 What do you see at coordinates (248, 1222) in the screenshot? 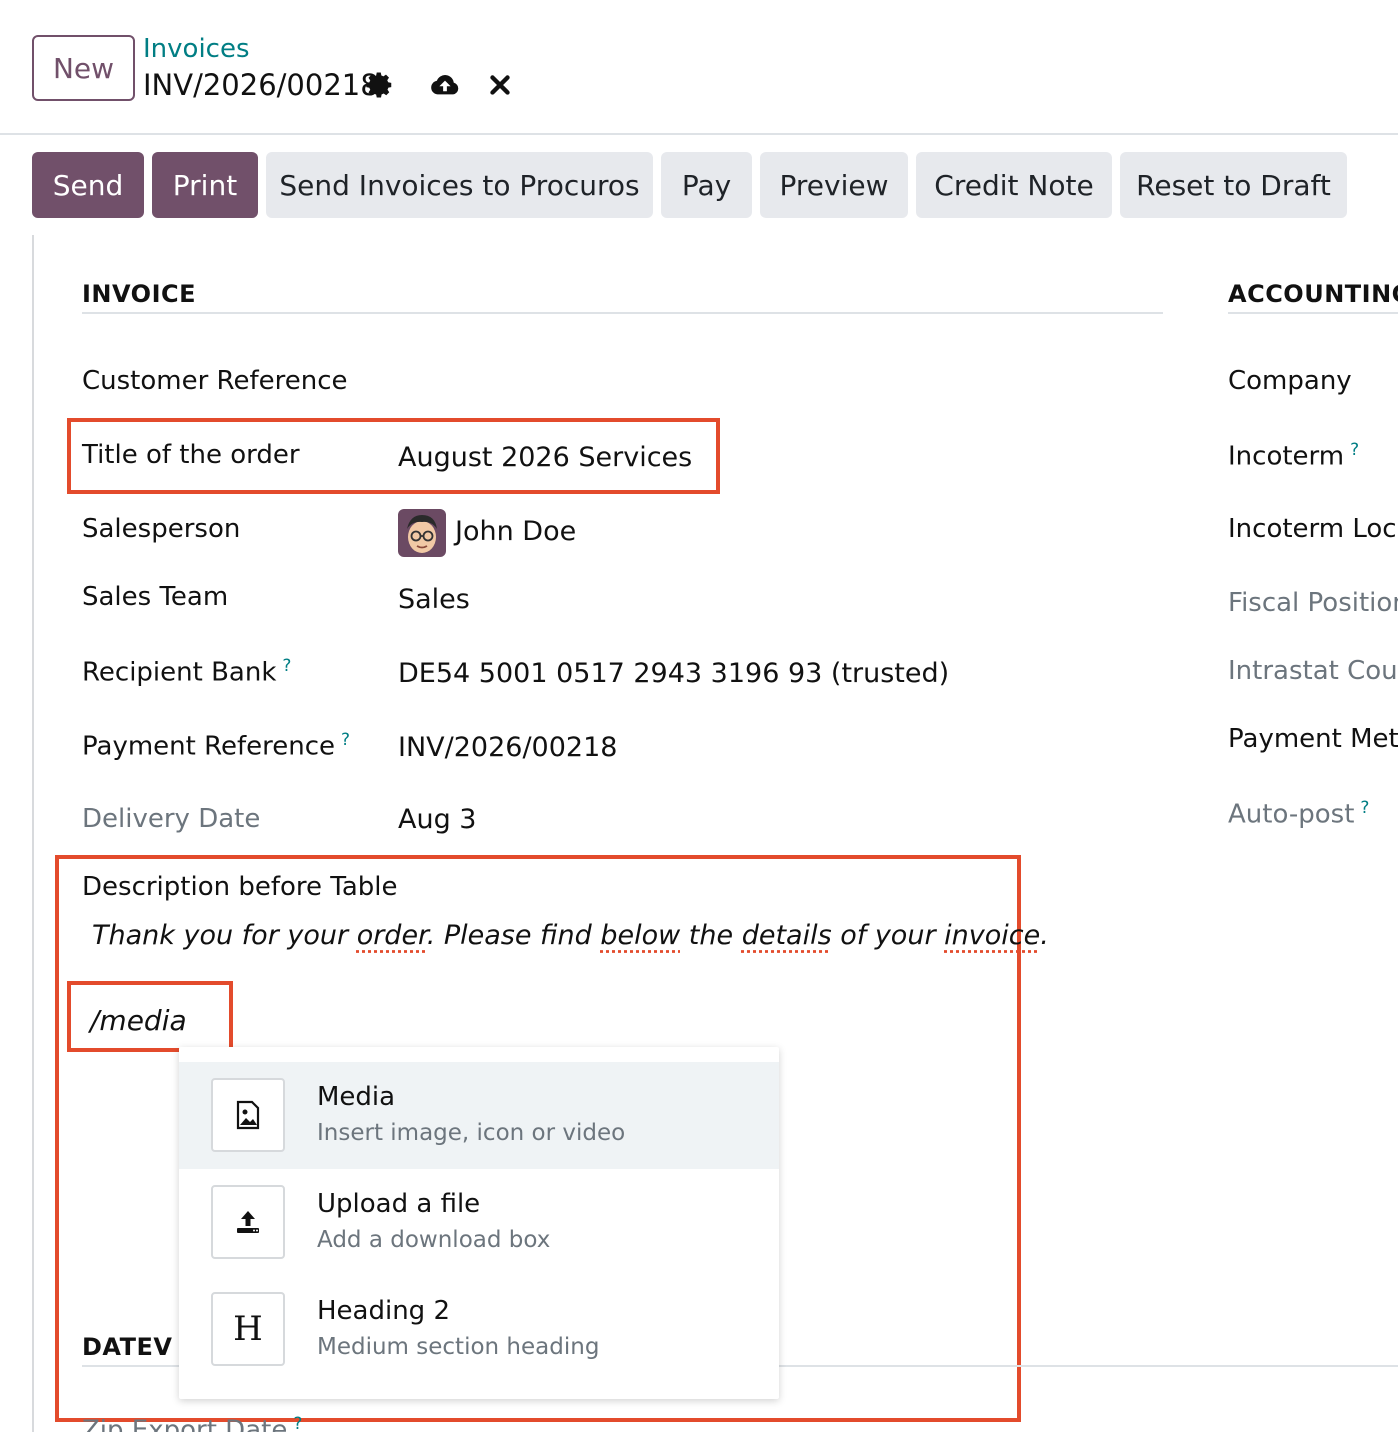
I see `upload-icon` at bounding box center [248, 1222].